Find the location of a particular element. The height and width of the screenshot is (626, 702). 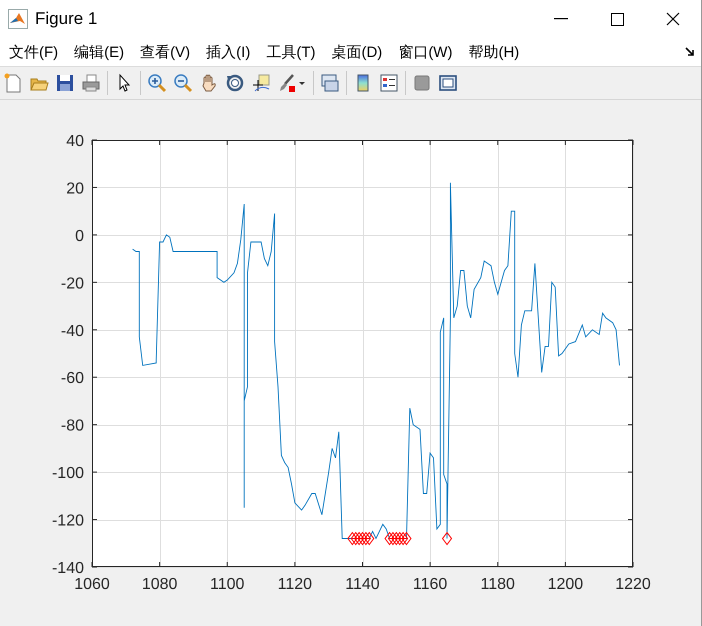

x-tick-label: 1140 is located at coordinates (362, 584).